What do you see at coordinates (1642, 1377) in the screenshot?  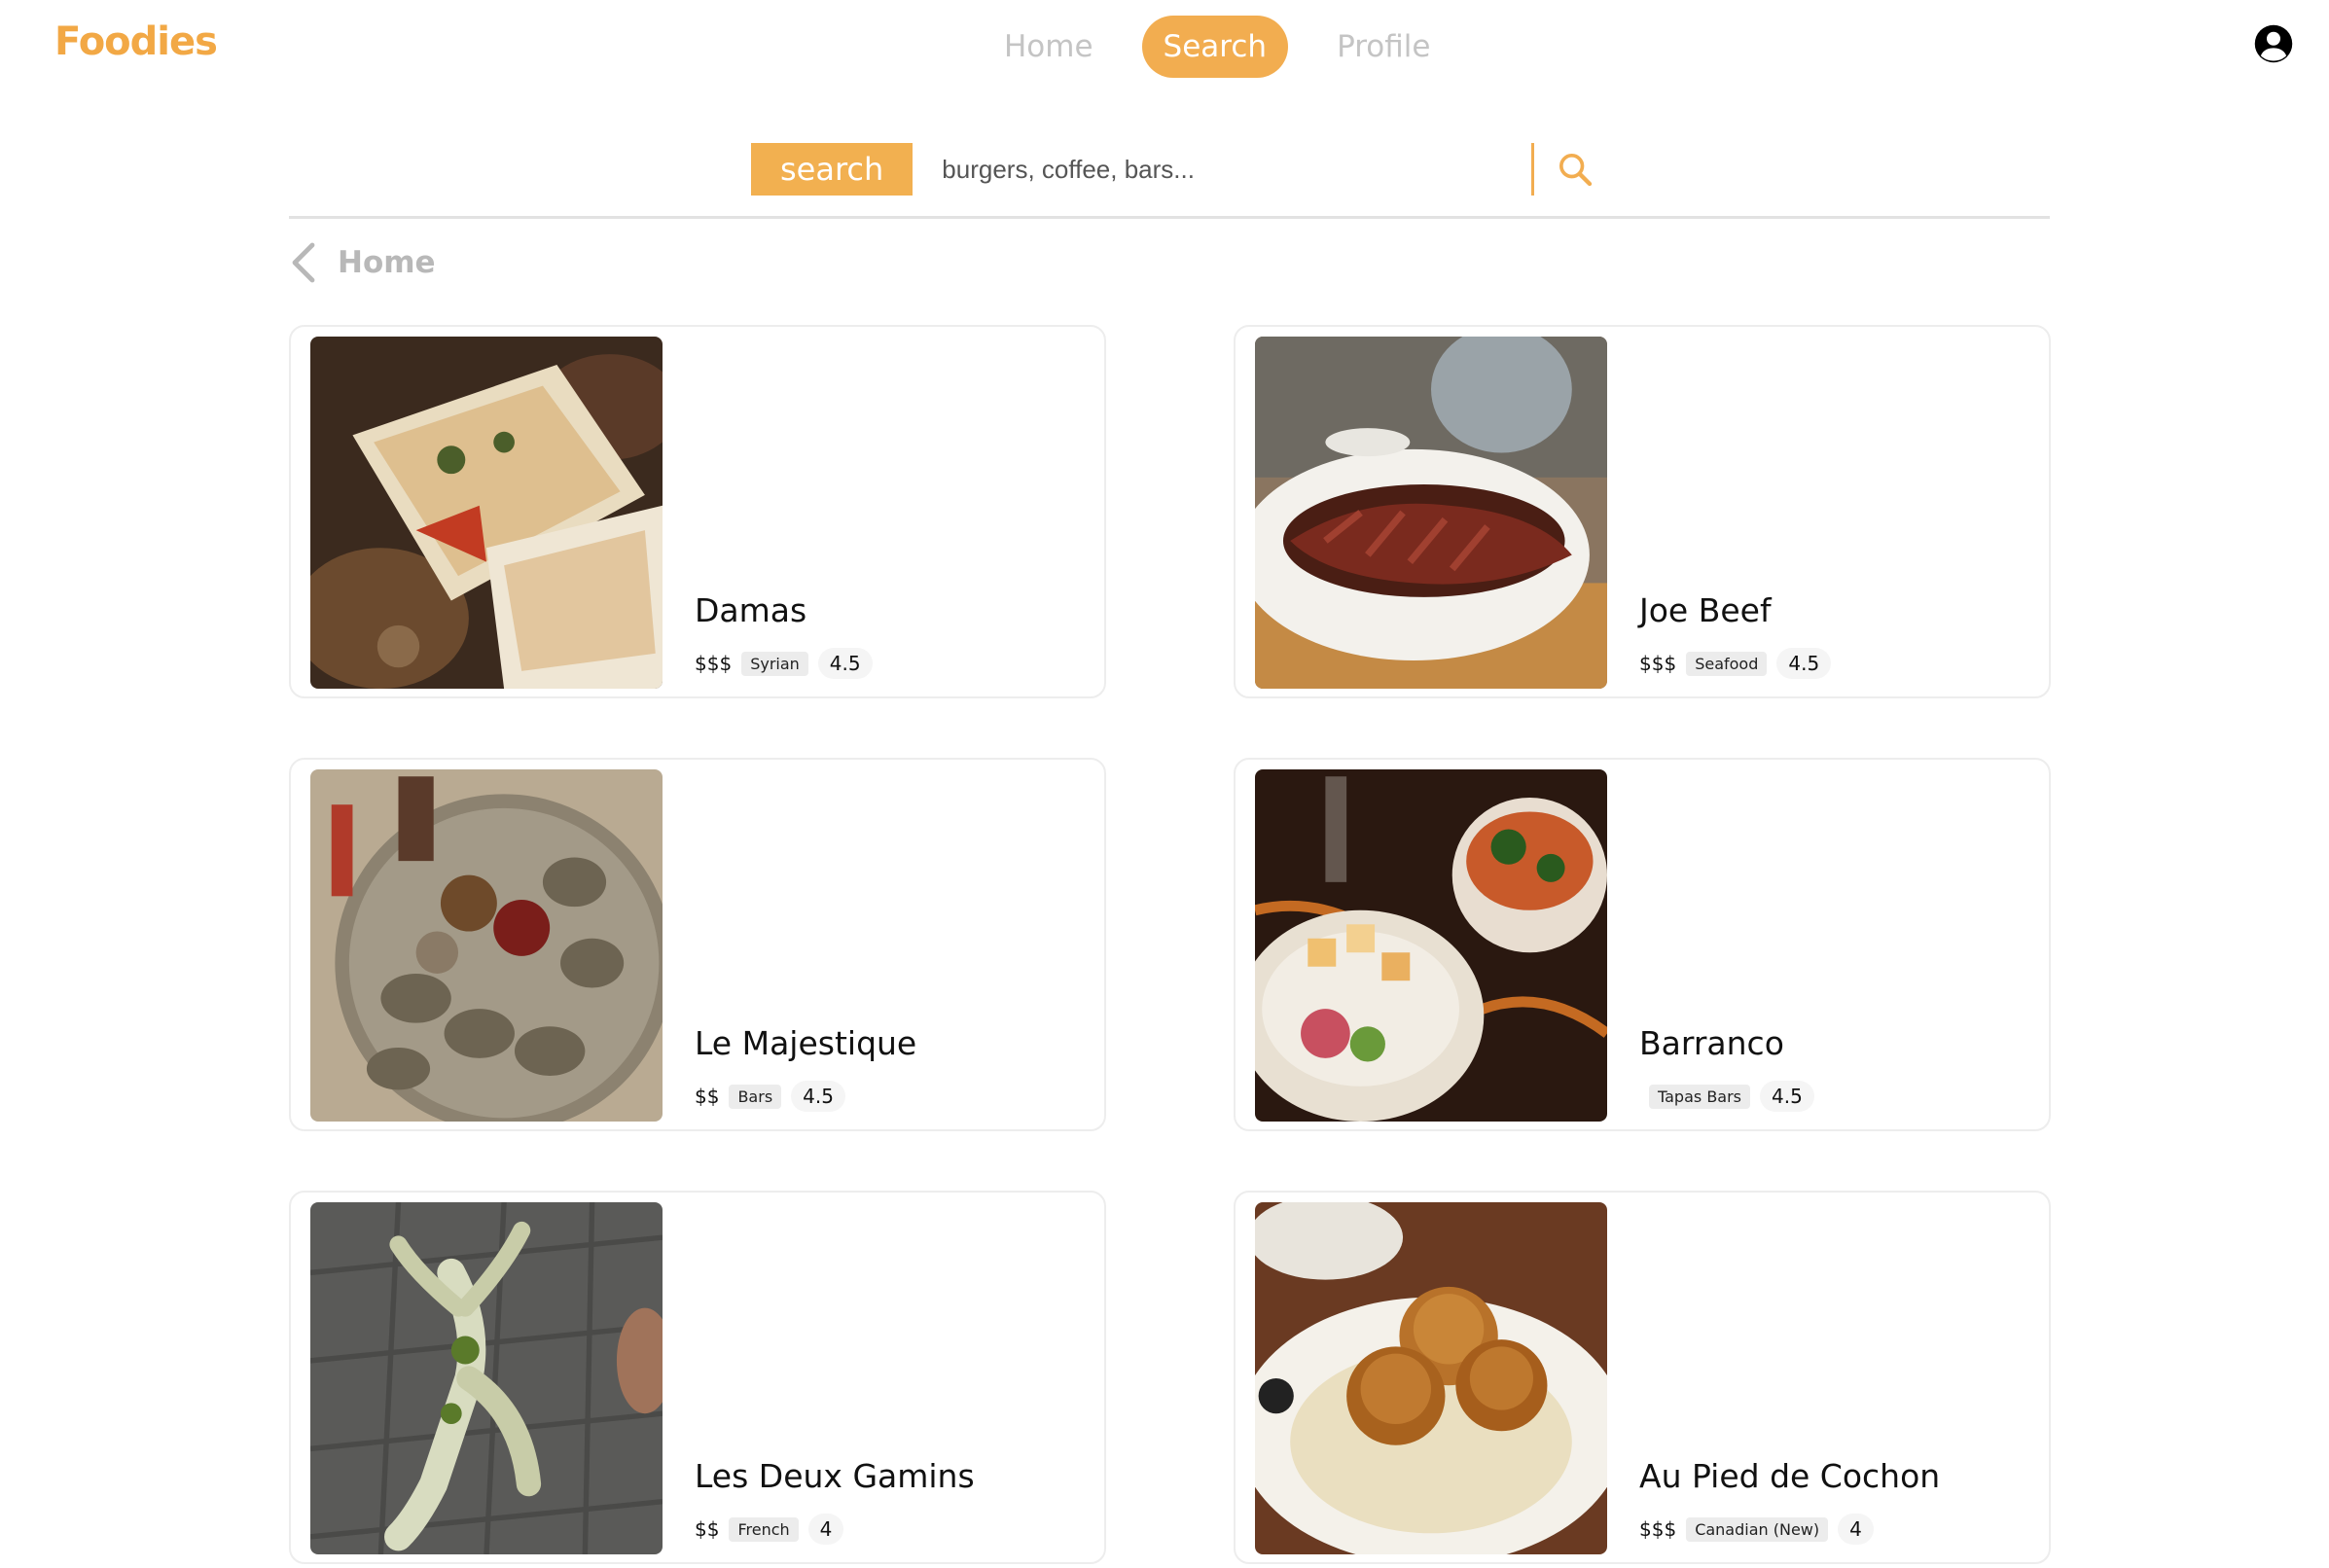 I see `restaurant-card: Au Pied de Cochon $$$ Canadian (New) 4` at bounding box center [1642, 1377].